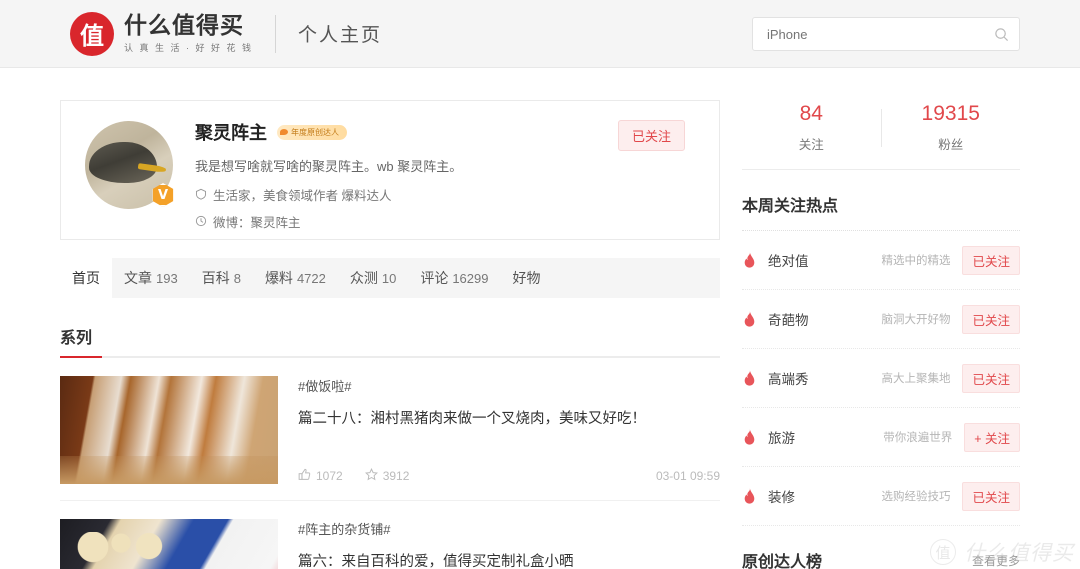  I want to click on tab-wiki-label: 百科, so click(215, 278).